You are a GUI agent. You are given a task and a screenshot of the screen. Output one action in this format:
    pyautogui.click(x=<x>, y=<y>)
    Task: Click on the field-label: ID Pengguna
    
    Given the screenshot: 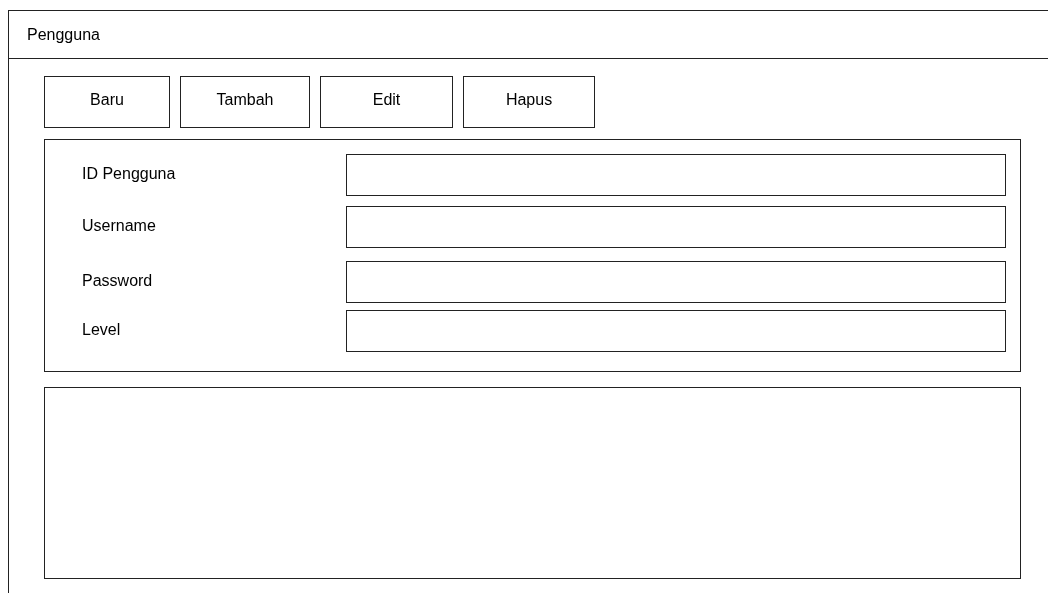 What is the action you would take?
    pyautogui.click(x=129, y=174)
    